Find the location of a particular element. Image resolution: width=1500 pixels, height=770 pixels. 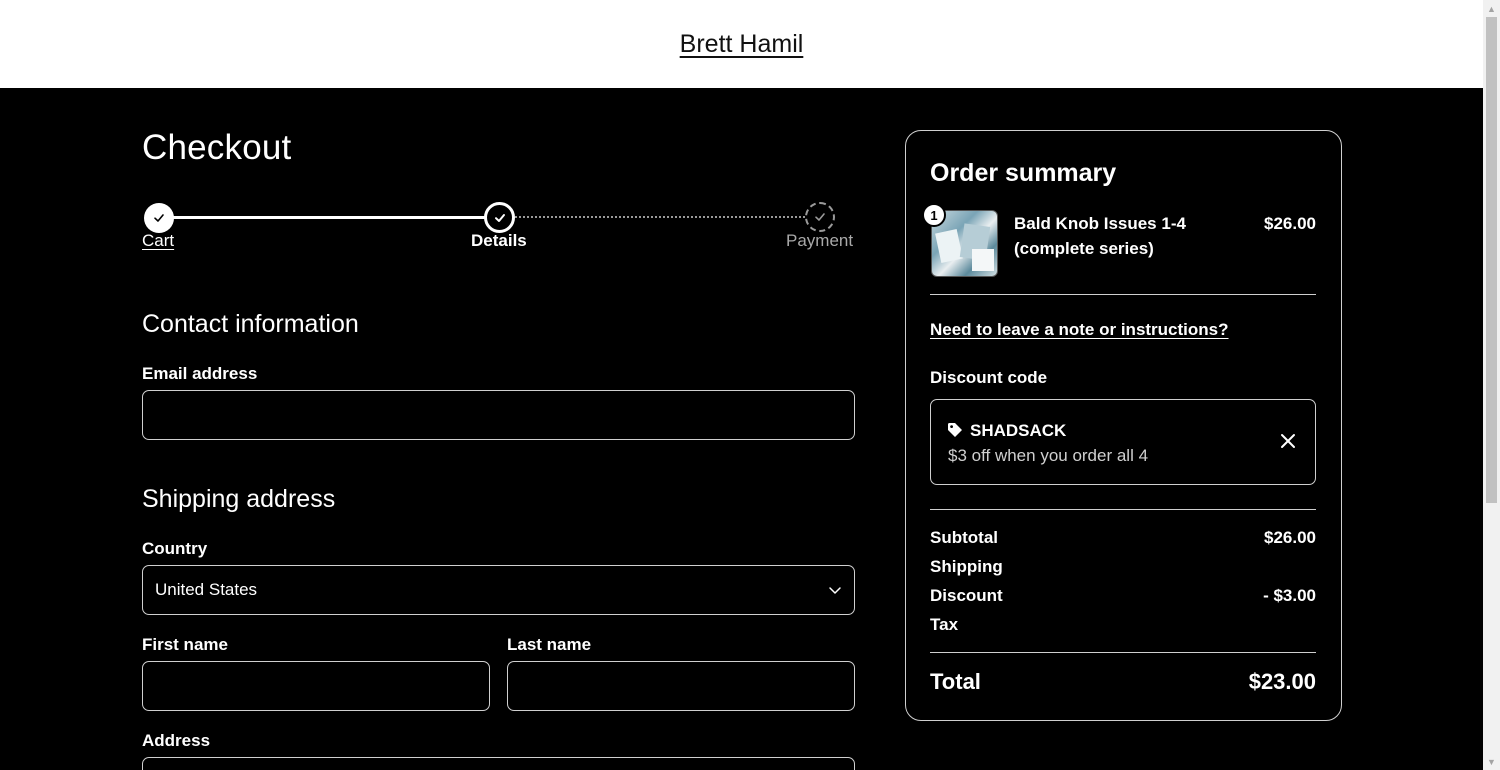

stepper-progress-line is located at coordinates (328, 217).